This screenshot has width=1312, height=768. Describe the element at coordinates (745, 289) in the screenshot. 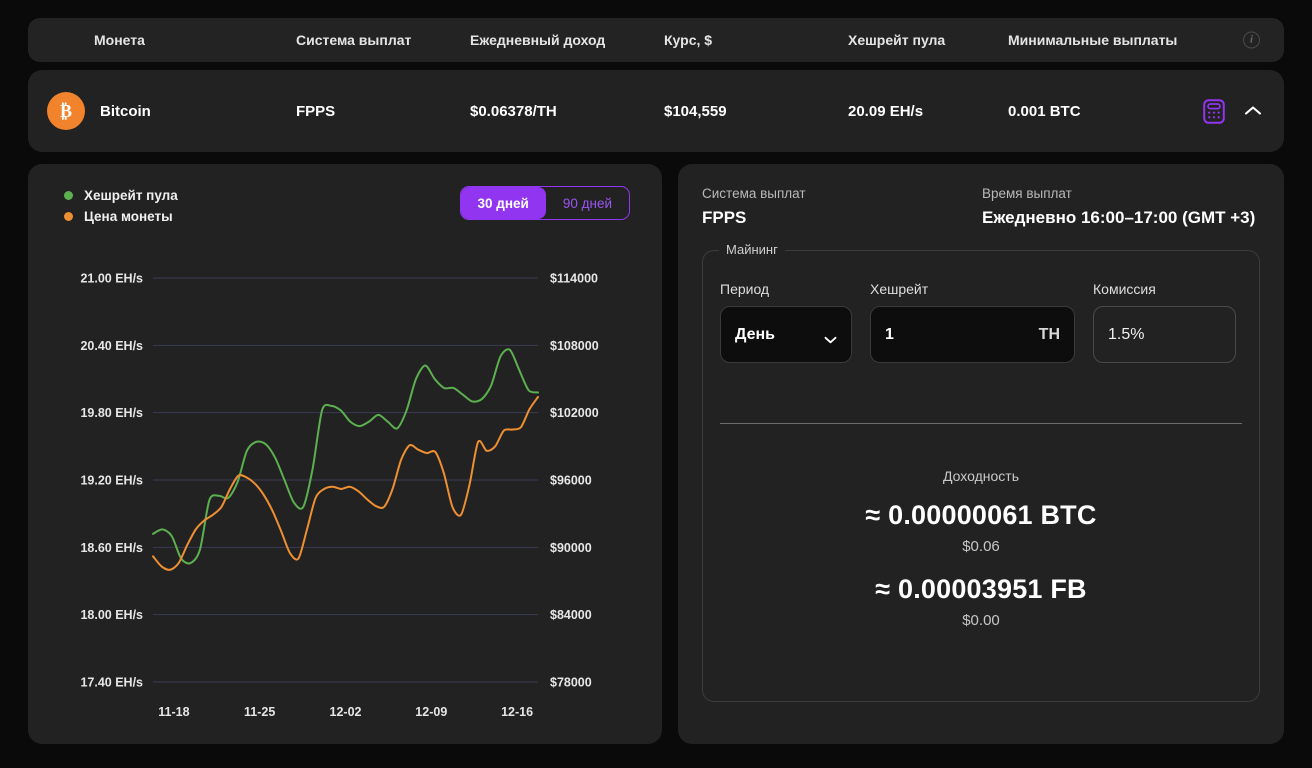

I see `period-label: Период` at that location.